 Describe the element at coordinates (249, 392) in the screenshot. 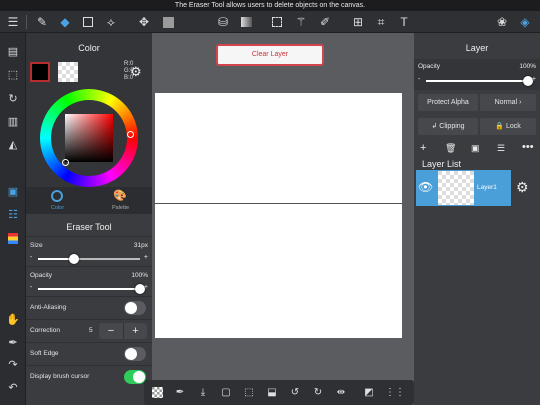

I see `select-all-icon: ⬚` at that location.